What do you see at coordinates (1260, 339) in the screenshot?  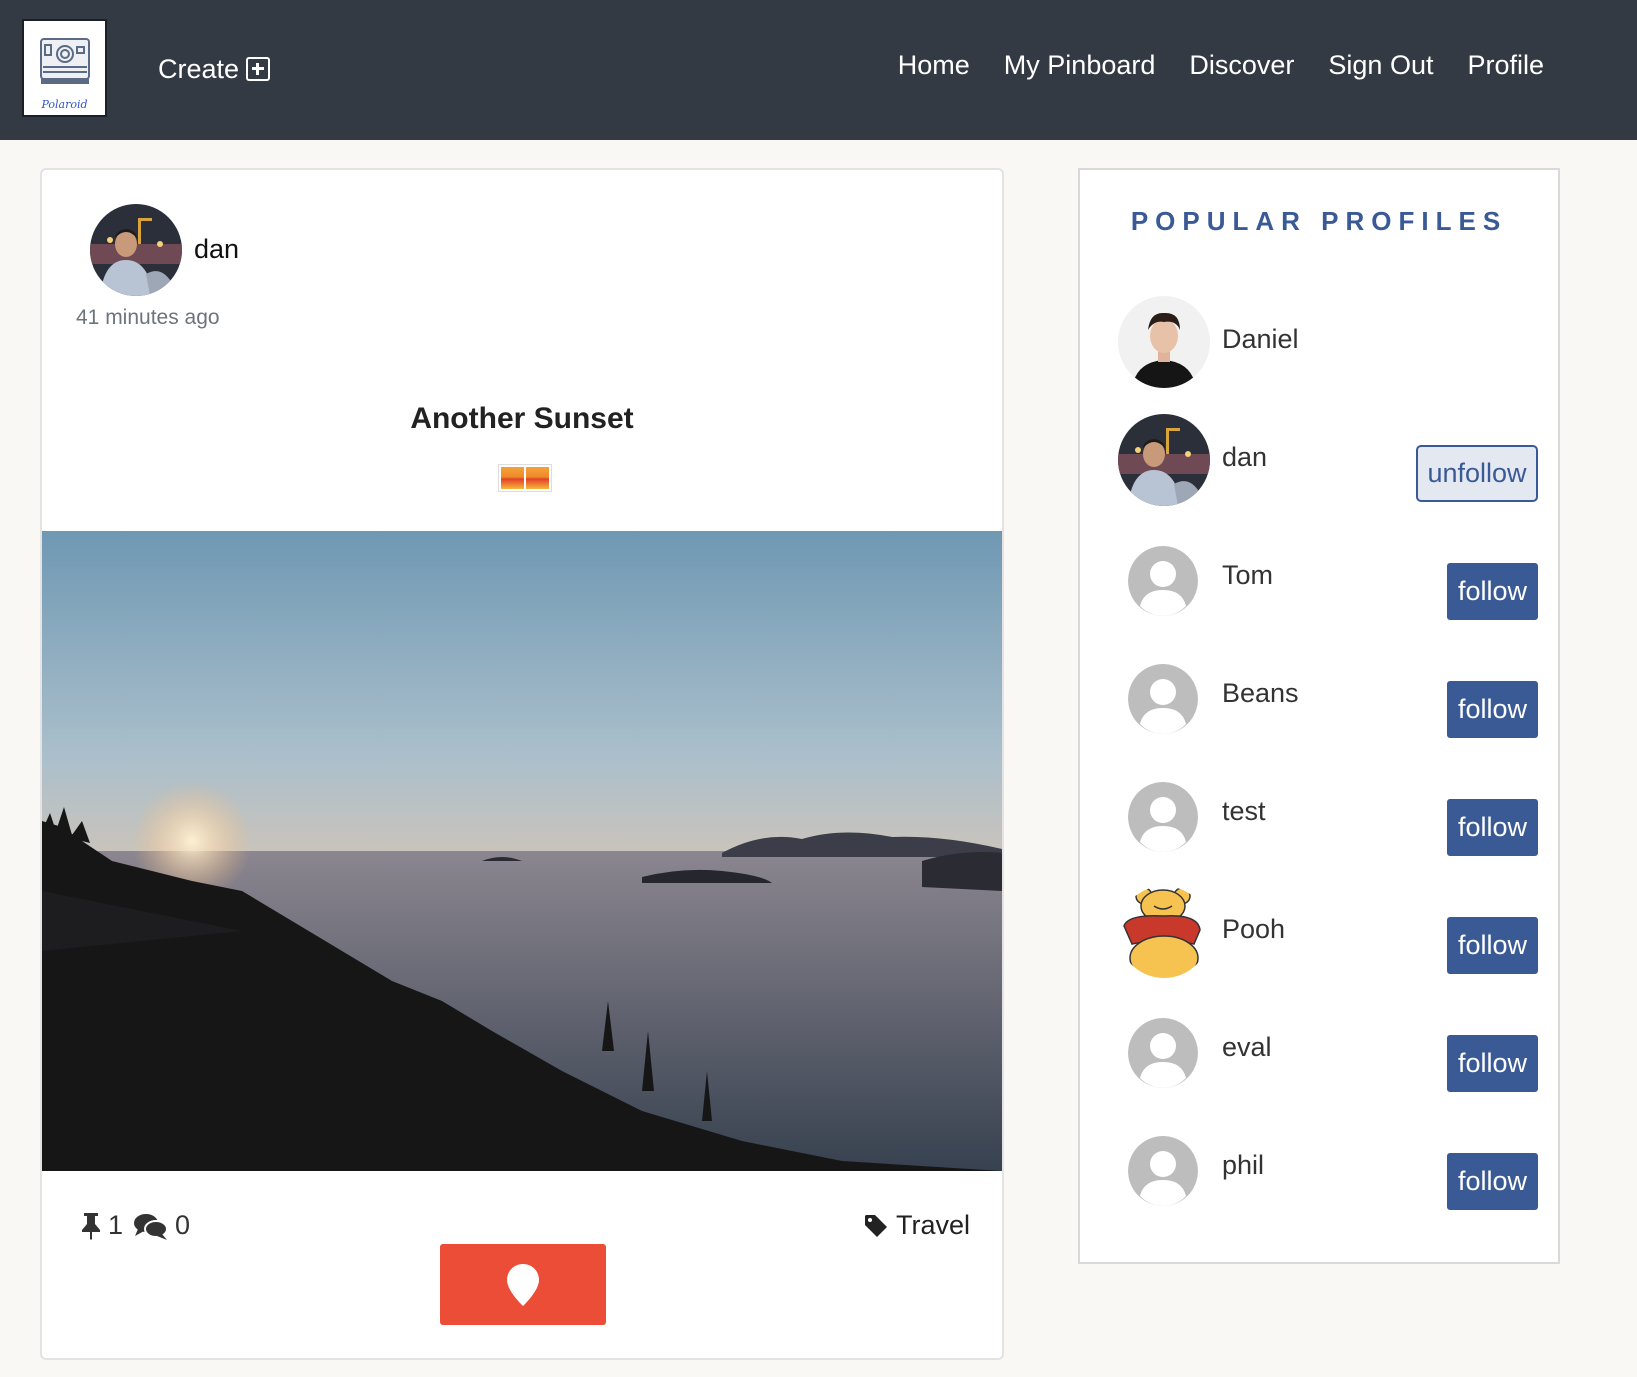 I see `profile-name: Daniel` at bounding box center [1260, 339].